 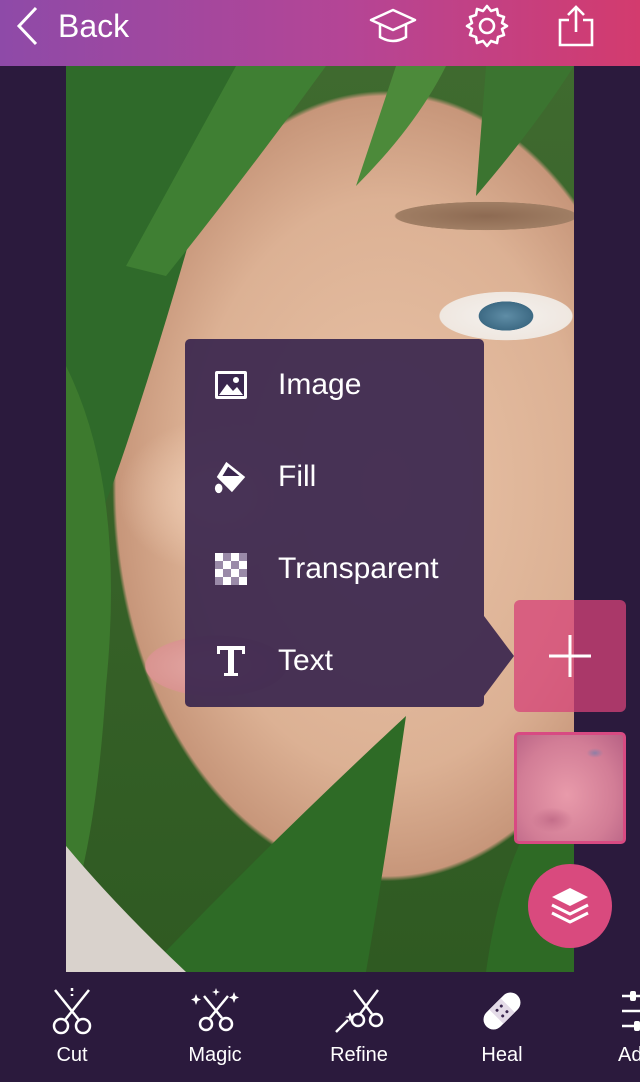 What do you see at coordinates (631, 1011) in the screenshot?
I see `sliders-icon` at bounding box center [631, 1011].